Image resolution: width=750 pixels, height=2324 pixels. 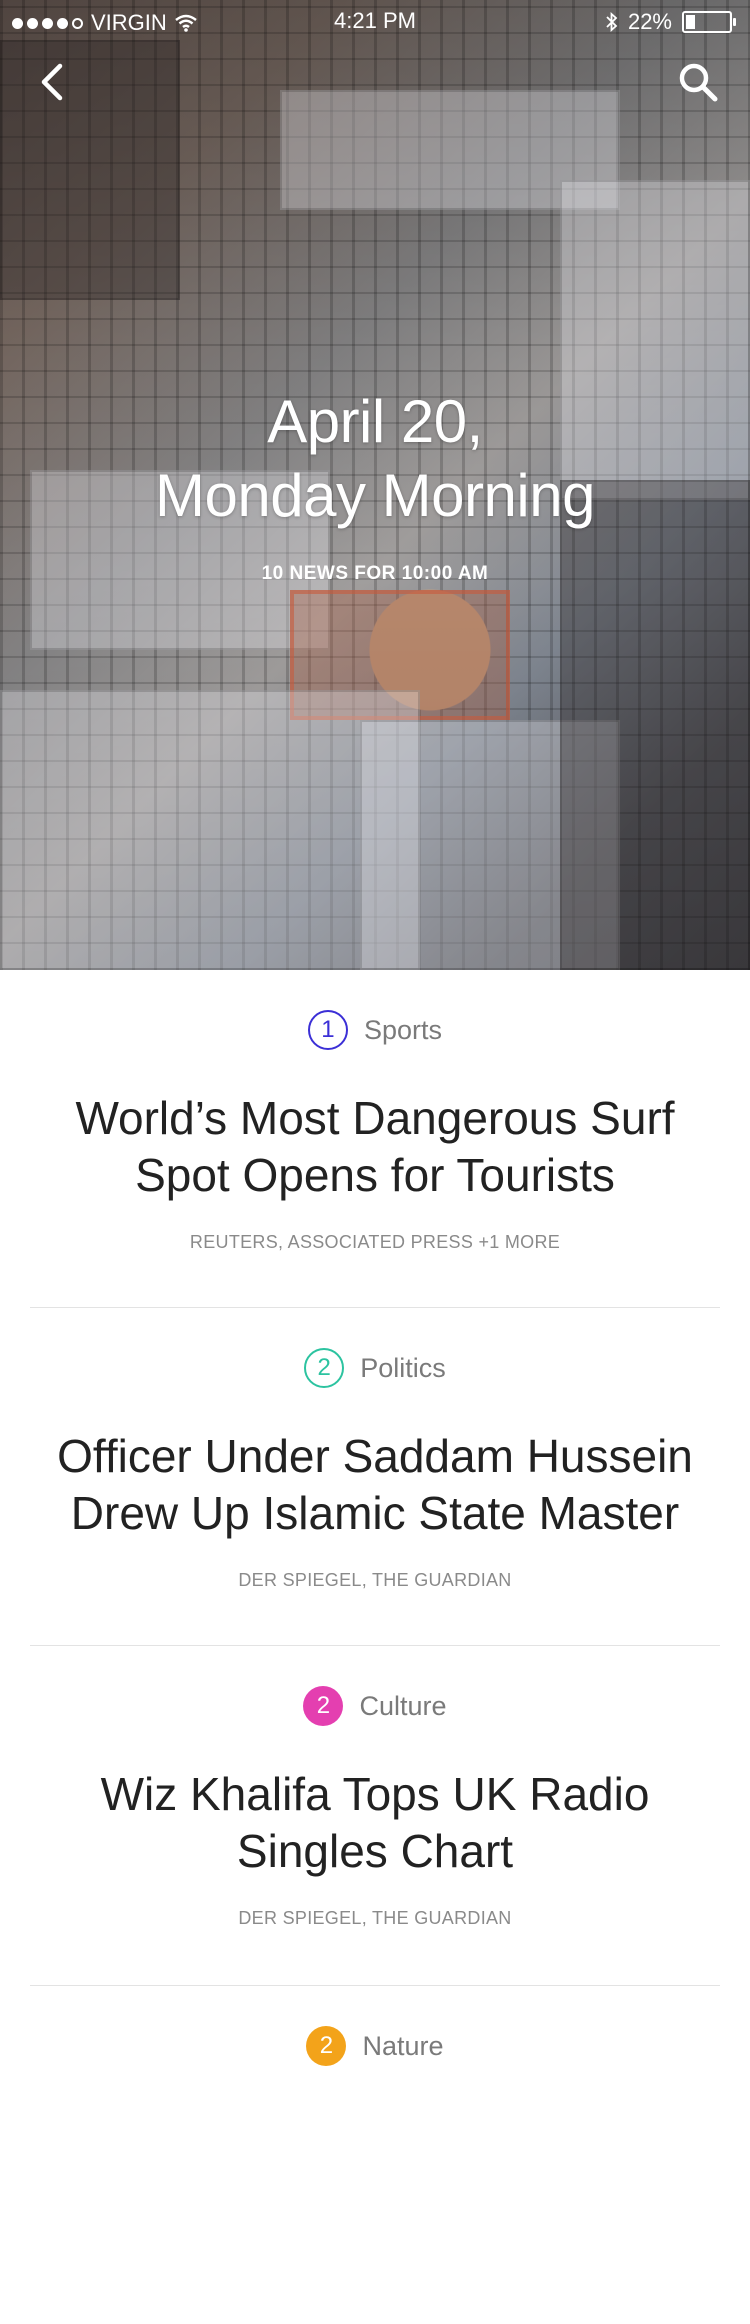 I want to click on status-bar: VIRGIN 4:21 PM 22%, so click(x=375, y=22).